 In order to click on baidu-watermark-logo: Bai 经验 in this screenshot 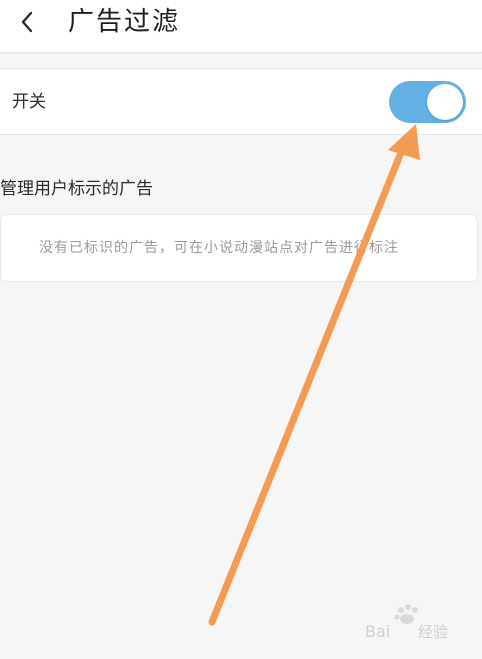, I will do `click(419, 625)`.